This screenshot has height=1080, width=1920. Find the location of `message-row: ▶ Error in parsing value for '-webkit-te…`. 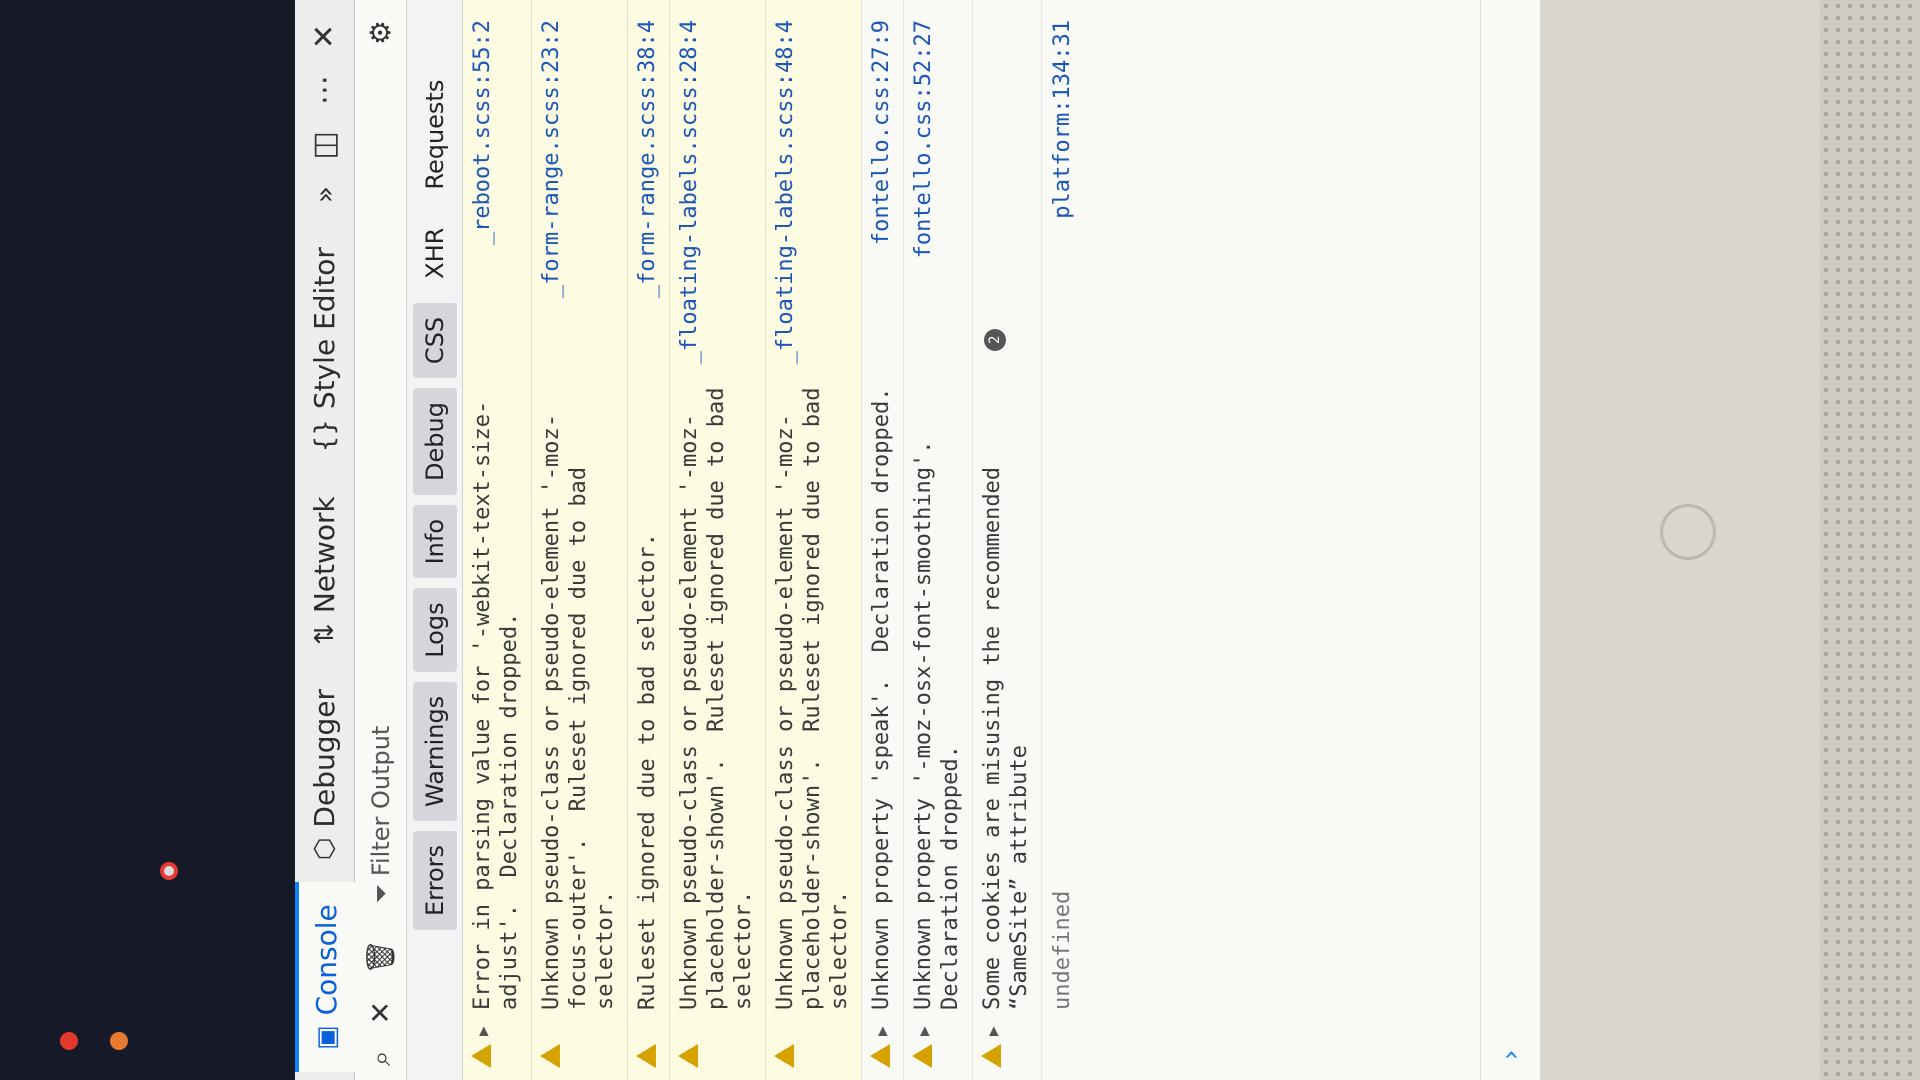

message-row: ▶ Error in parsing value for '-webkit-te… is located at coordinates (497, 540).